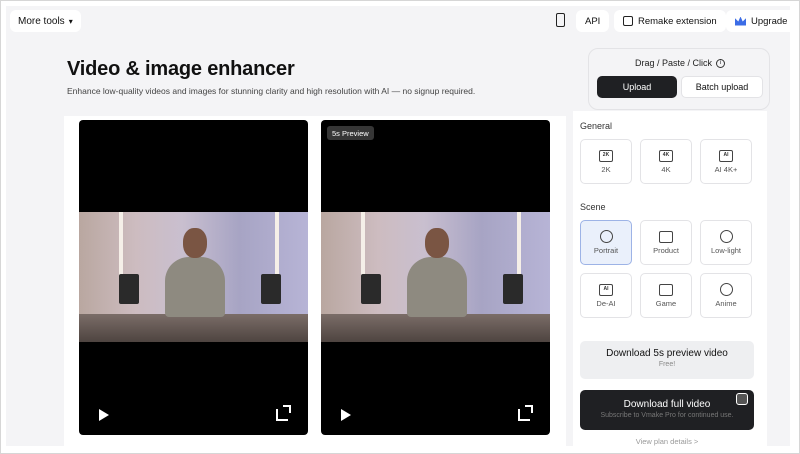 This screenshot has height=454, width=800. I want to click on option-ai-4k-plus: AI AI 4K+, so click(726, 161).